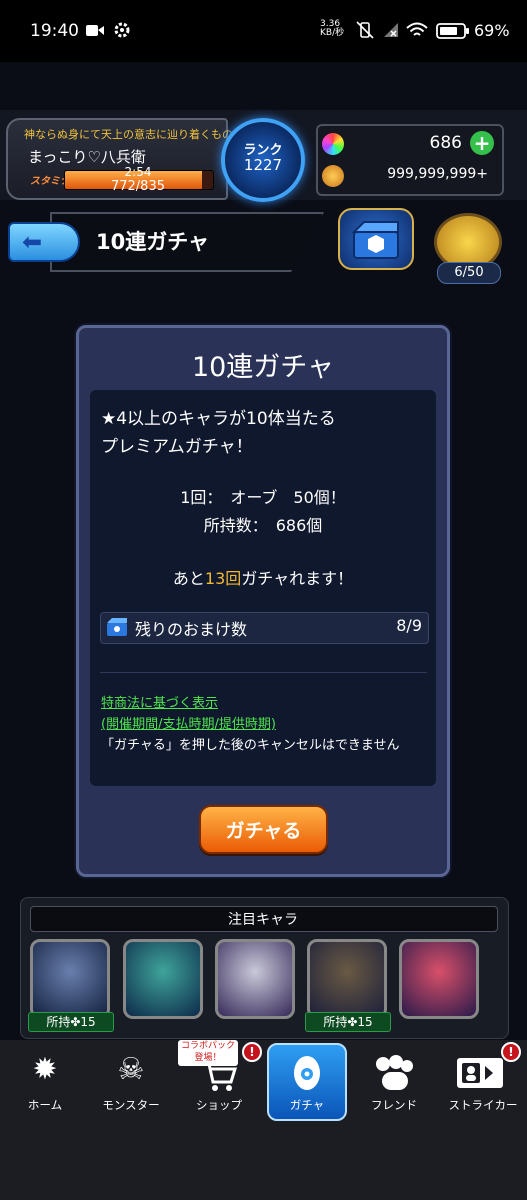 Image resolution: width=527 pixels, height=1200 pixels. Describe the element at coordinates (263, 920) in the screenshot. I see `featured-title: 注目キャラ` at that location.